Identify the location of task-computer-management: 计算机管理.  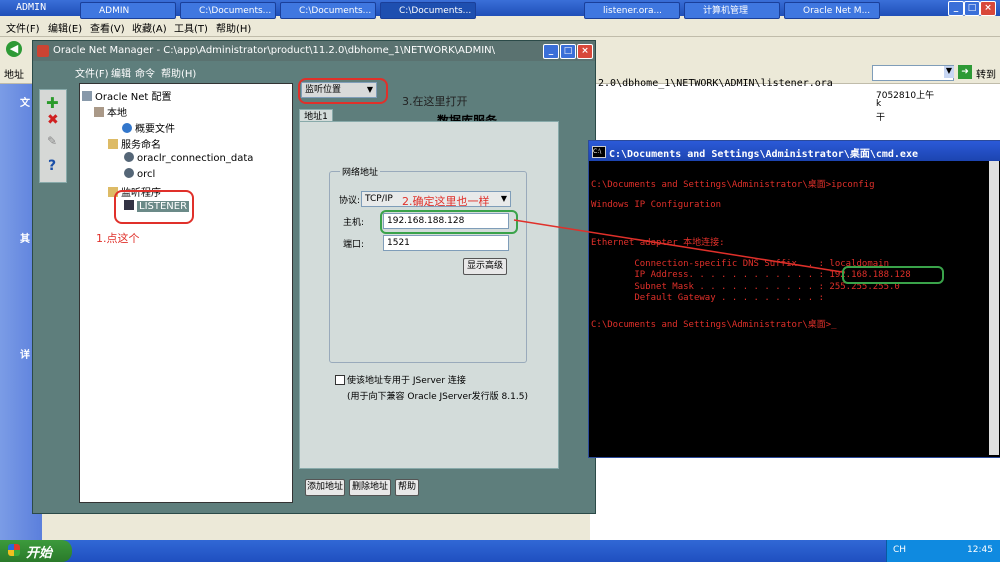
(732, 10).